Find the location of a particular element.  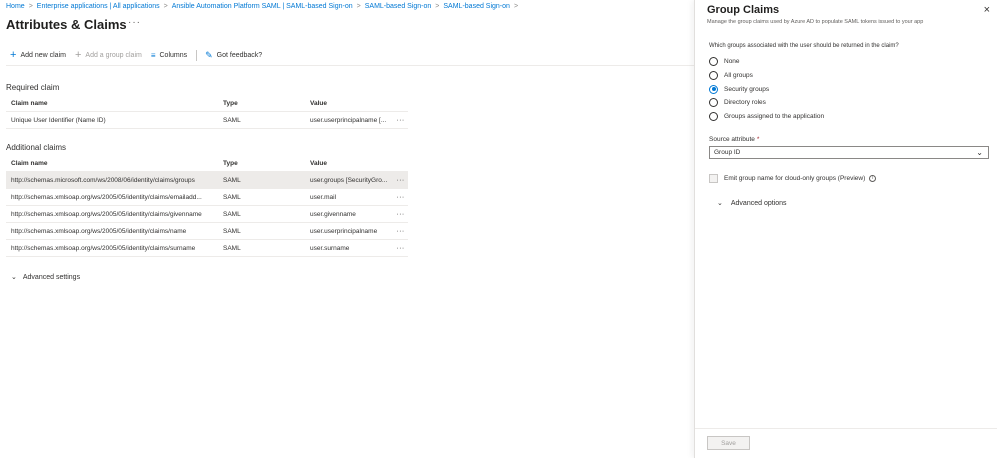

claim-value-cell: user.givenname is located at coordinates (333, 214).